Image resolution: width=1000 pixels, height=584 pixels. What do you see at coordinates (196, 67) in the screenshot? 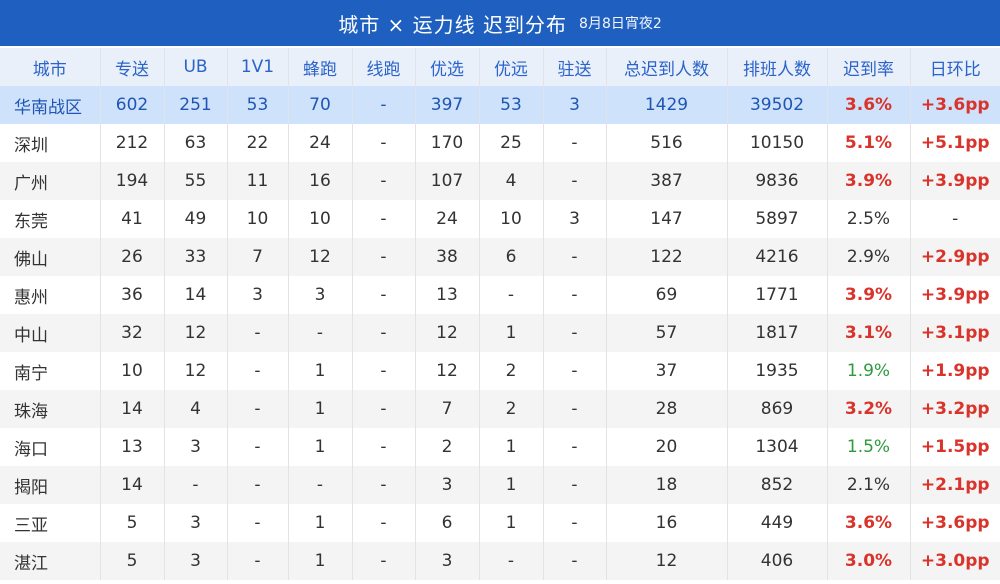
I see `column-header: UB` at bounding box center [196, 67].